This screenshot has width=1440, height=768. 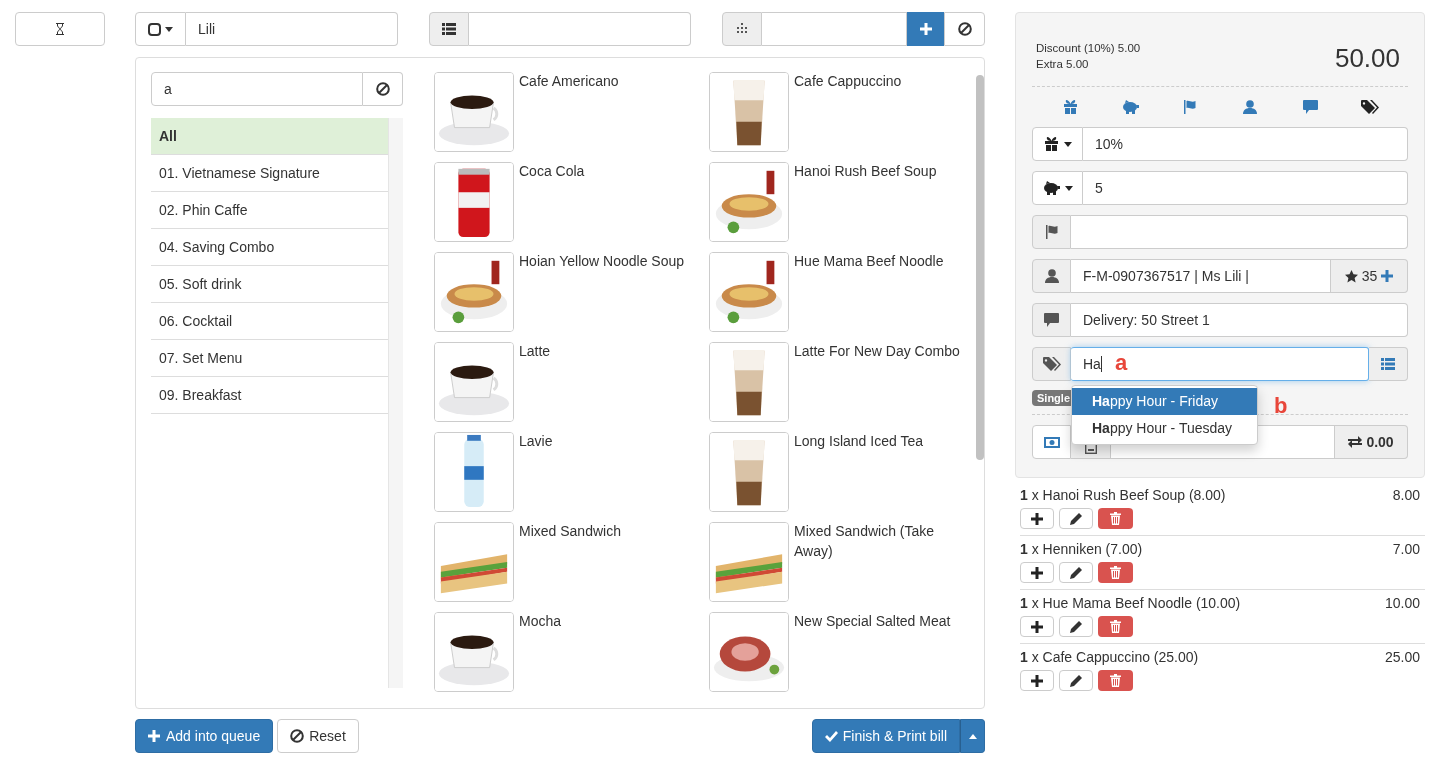 I want to click on order-line-amount: 8.00, so click(x=1406, y=495).